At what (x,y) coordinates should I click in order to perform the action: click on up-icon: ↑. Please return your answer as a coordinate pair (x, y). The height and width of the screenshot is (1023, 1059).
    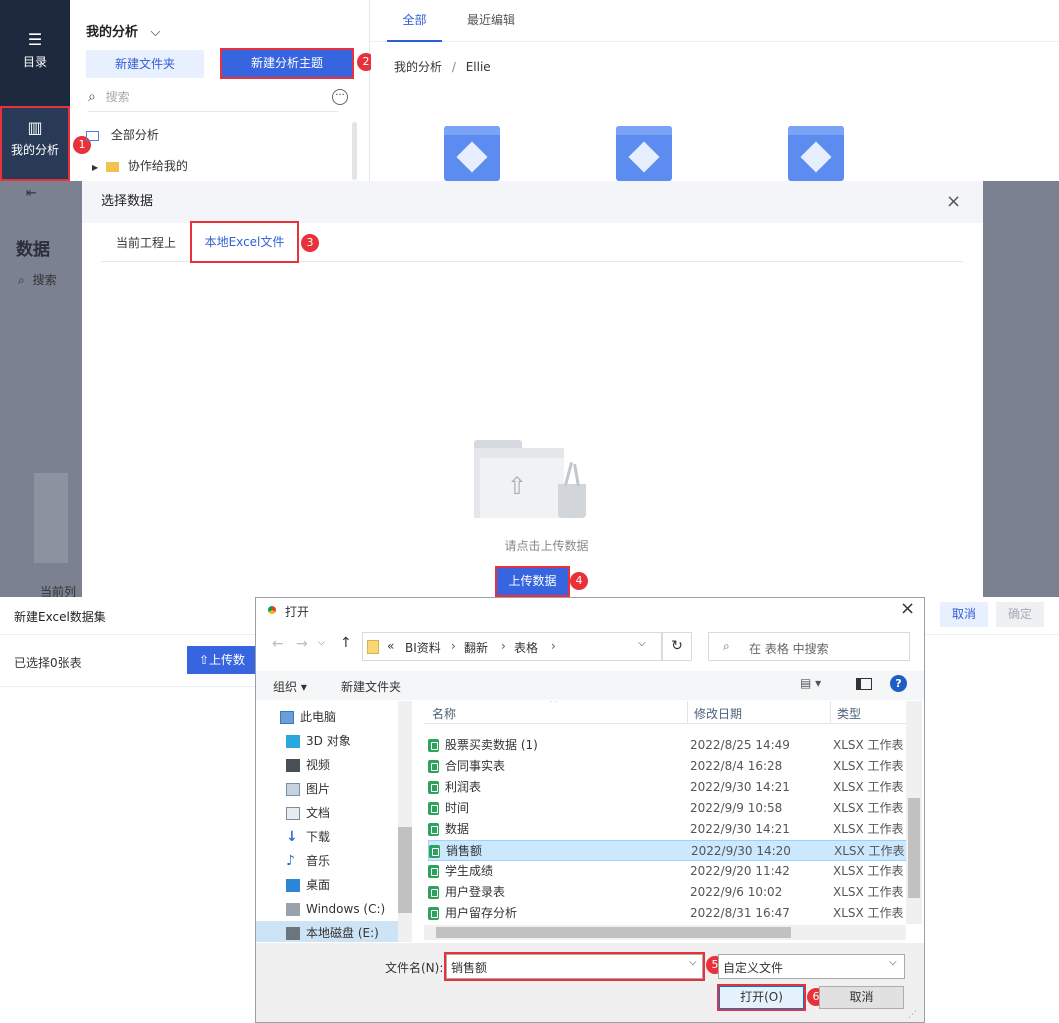
    Looking at the image, I should click on (346, 643).